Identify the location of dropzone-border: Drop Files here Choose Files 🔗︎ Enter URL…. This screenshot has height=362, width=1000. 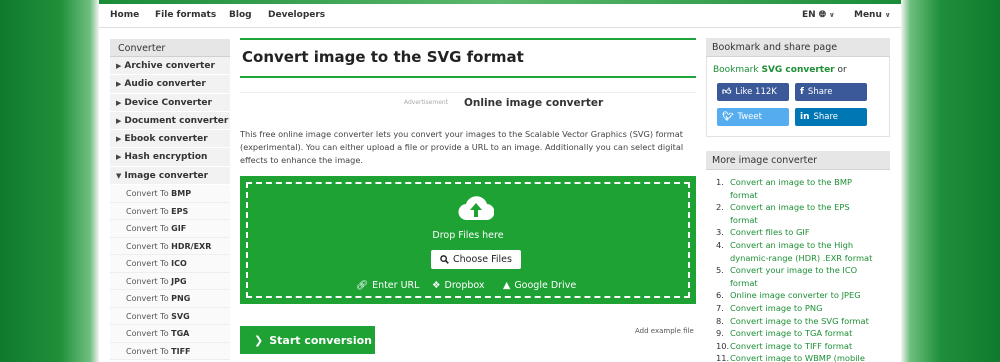
(468, 240).